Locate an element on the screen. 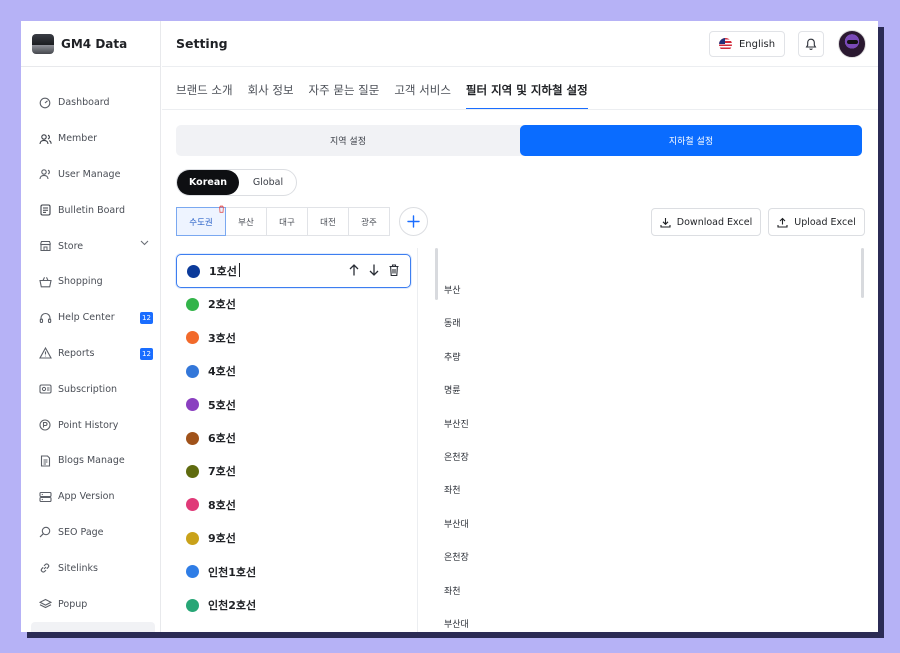  segment-region-setting: 지역 설정 is located at coordinates (348, 140).